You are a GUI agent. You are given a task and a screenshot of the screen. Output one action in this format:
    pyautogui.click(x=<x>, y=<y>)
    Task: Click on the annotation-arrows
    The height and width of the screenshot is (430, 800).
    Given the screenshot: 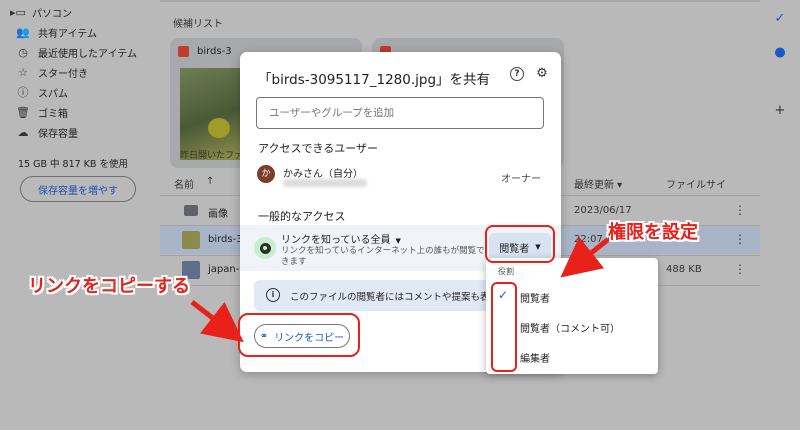 What is the action you would take?
    pyautogui.click(x=401, y=289)
    